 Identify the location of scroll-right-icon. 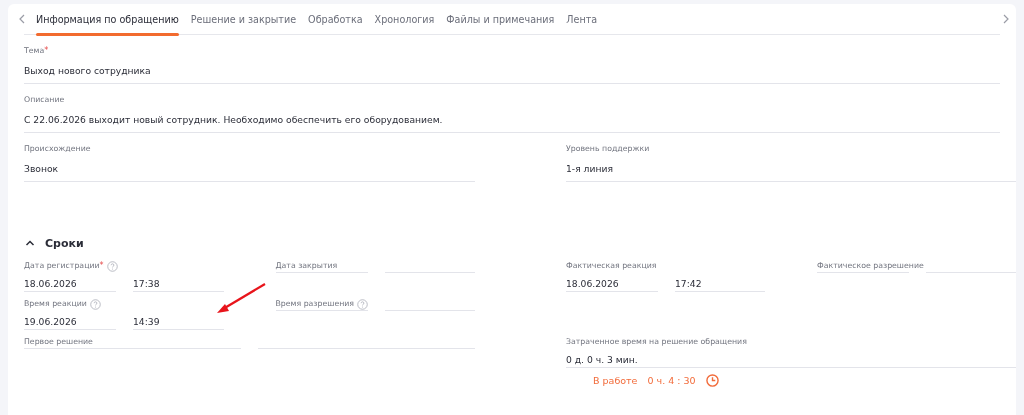
(1006, 19).